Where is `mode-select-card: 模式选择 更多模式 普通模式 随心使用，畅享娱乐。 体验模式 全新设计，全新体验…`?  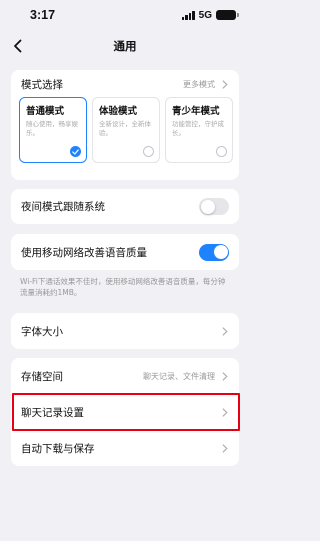
mode-select-card: 模式选择 更多模式 普通模式 随心使用，畅享娱乐。 体验模式 全新设计，全新体验… is located at coordinates (125, 125).